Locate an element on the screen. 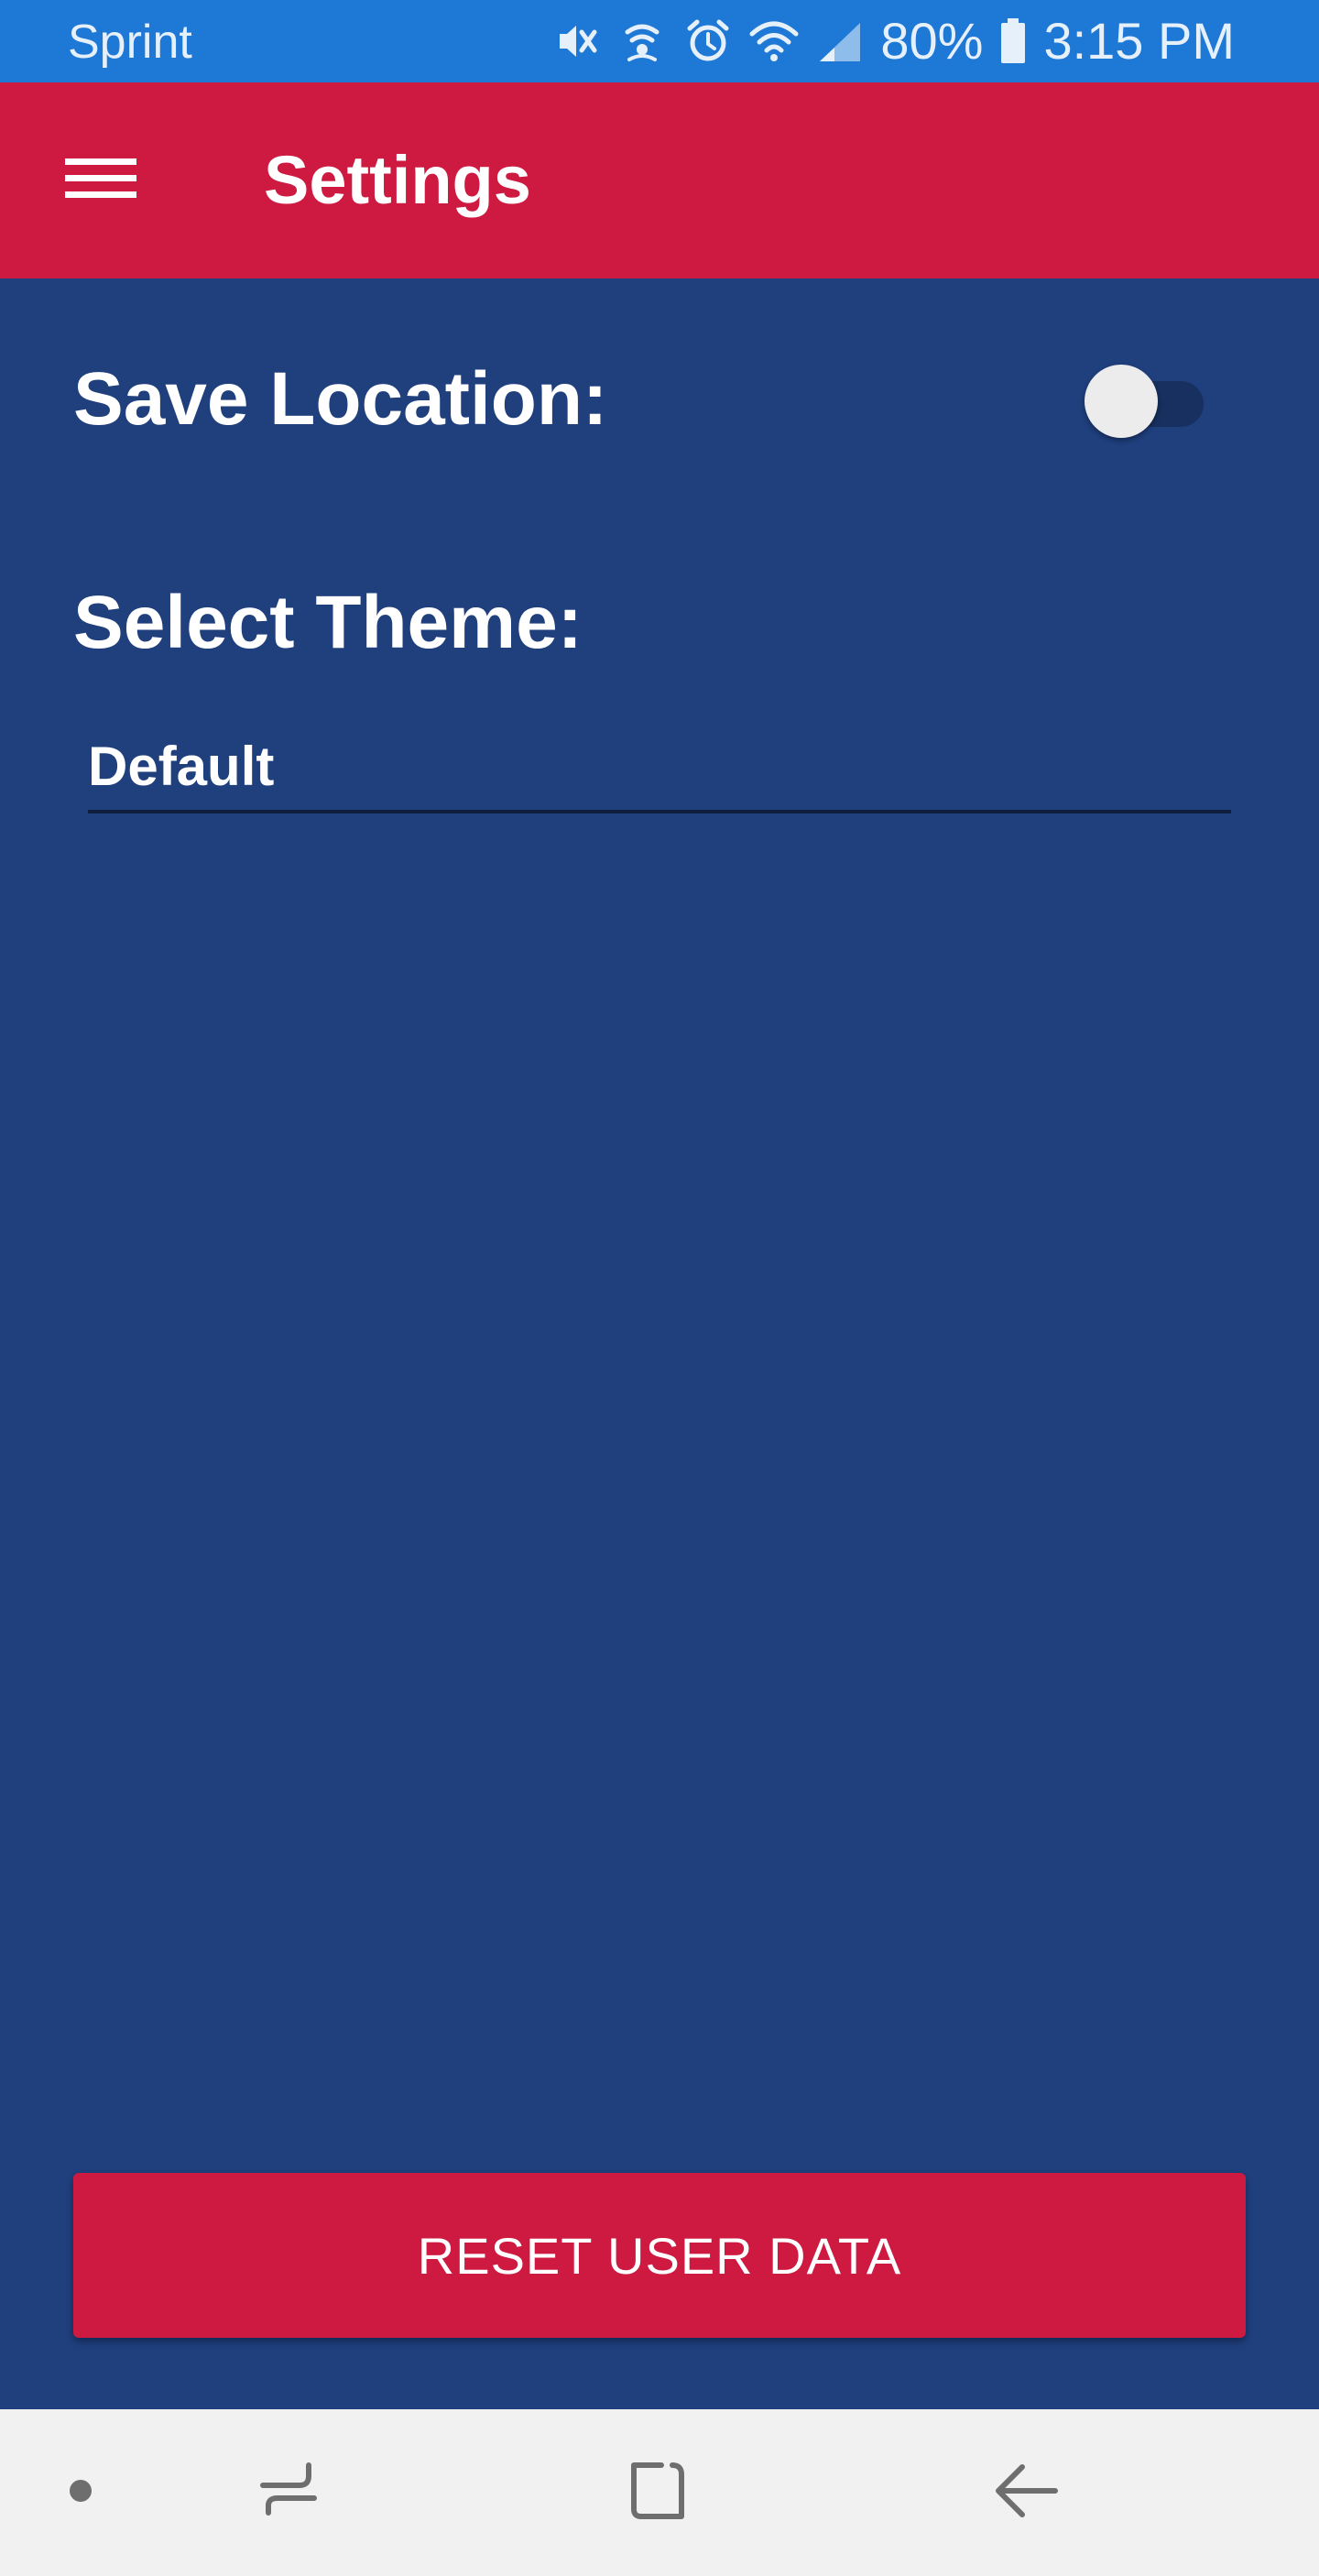 The width and height of the screenshot is (1319, 2576). theme-selected-value: Default is located at coordinates (181, 767).